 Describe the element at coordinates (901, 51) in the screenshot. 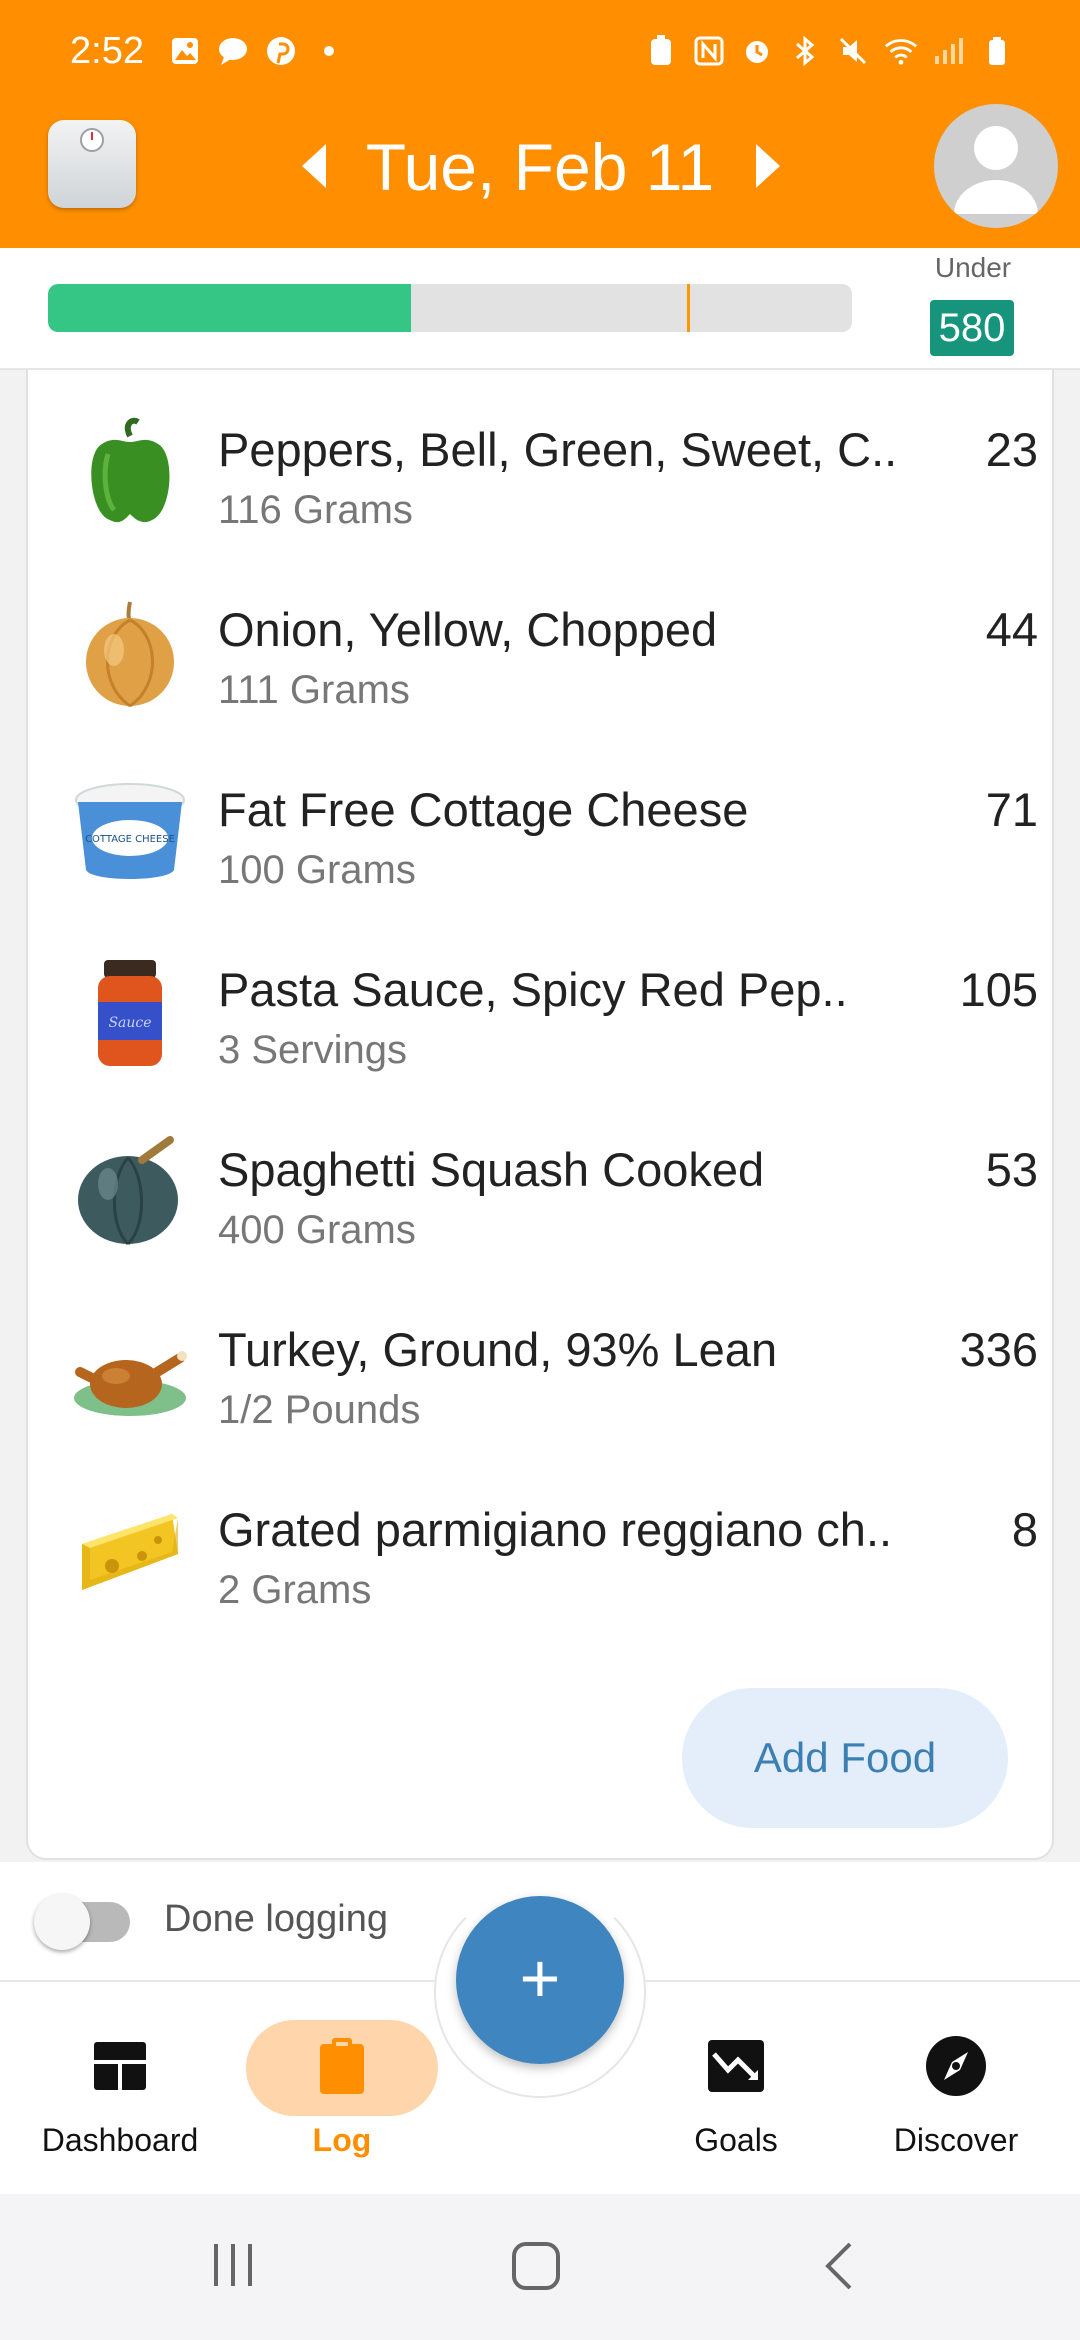

I see `wifi-icon` at that location.